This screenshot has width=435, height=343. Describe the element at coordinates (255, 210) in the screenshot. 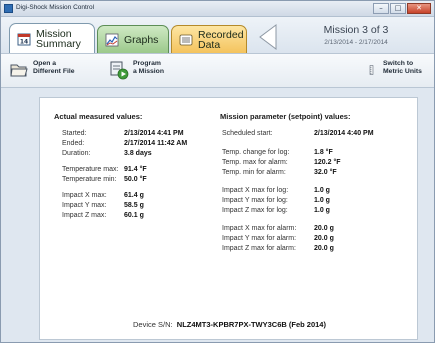

I see `value-label: Impact Z max for log:` at that location.